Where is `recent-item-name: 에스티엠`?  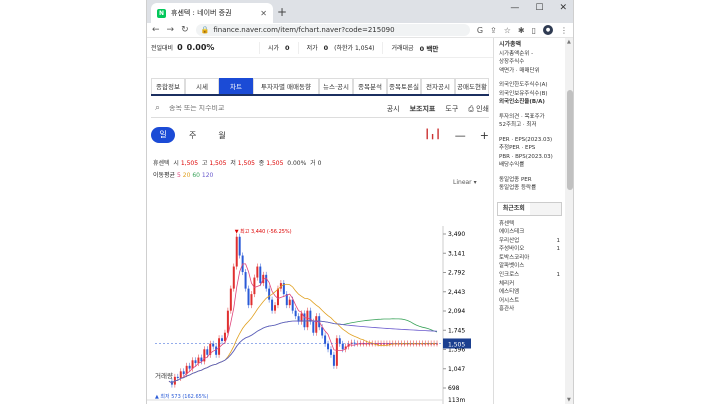
recent-item-name: 에스티엠 is located at coordinates (509, 292).